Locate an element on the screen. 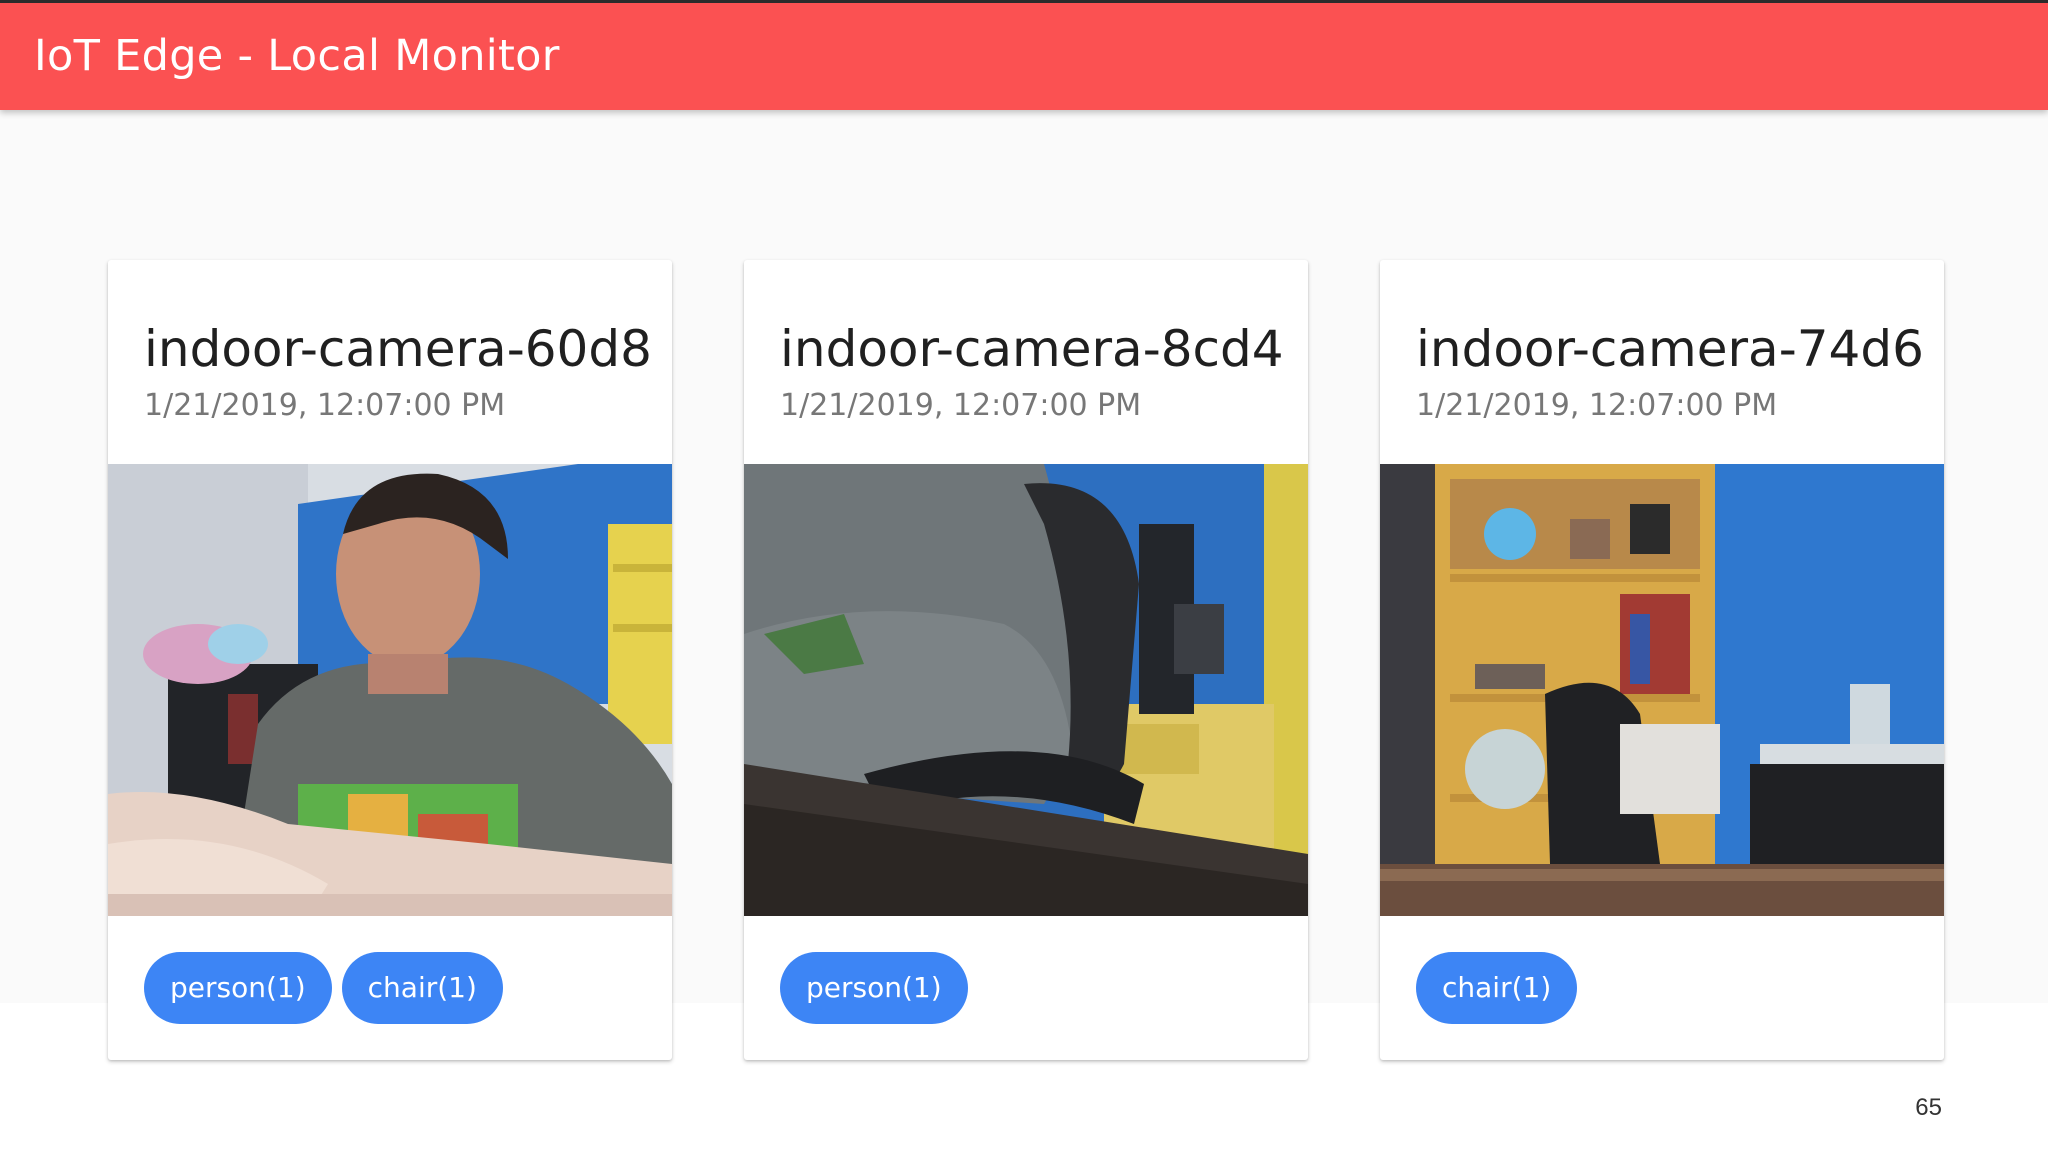 Image resolution: width=2048 pixels, height=1152 pixels. camera-name: indoor-camera-8cd4 is located at coordinates (1032, 349).